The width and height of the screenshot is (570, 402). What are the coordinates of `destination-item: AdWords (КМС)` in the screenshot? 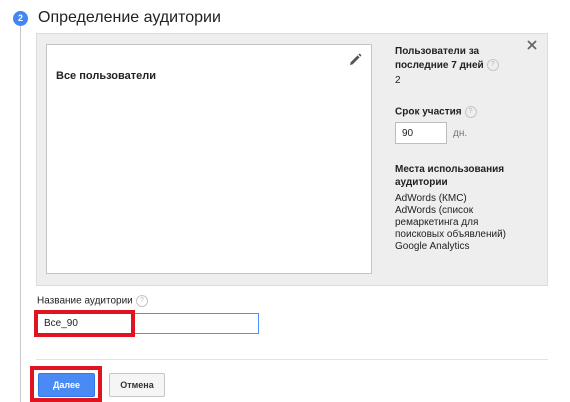 It's located at (431, 198).